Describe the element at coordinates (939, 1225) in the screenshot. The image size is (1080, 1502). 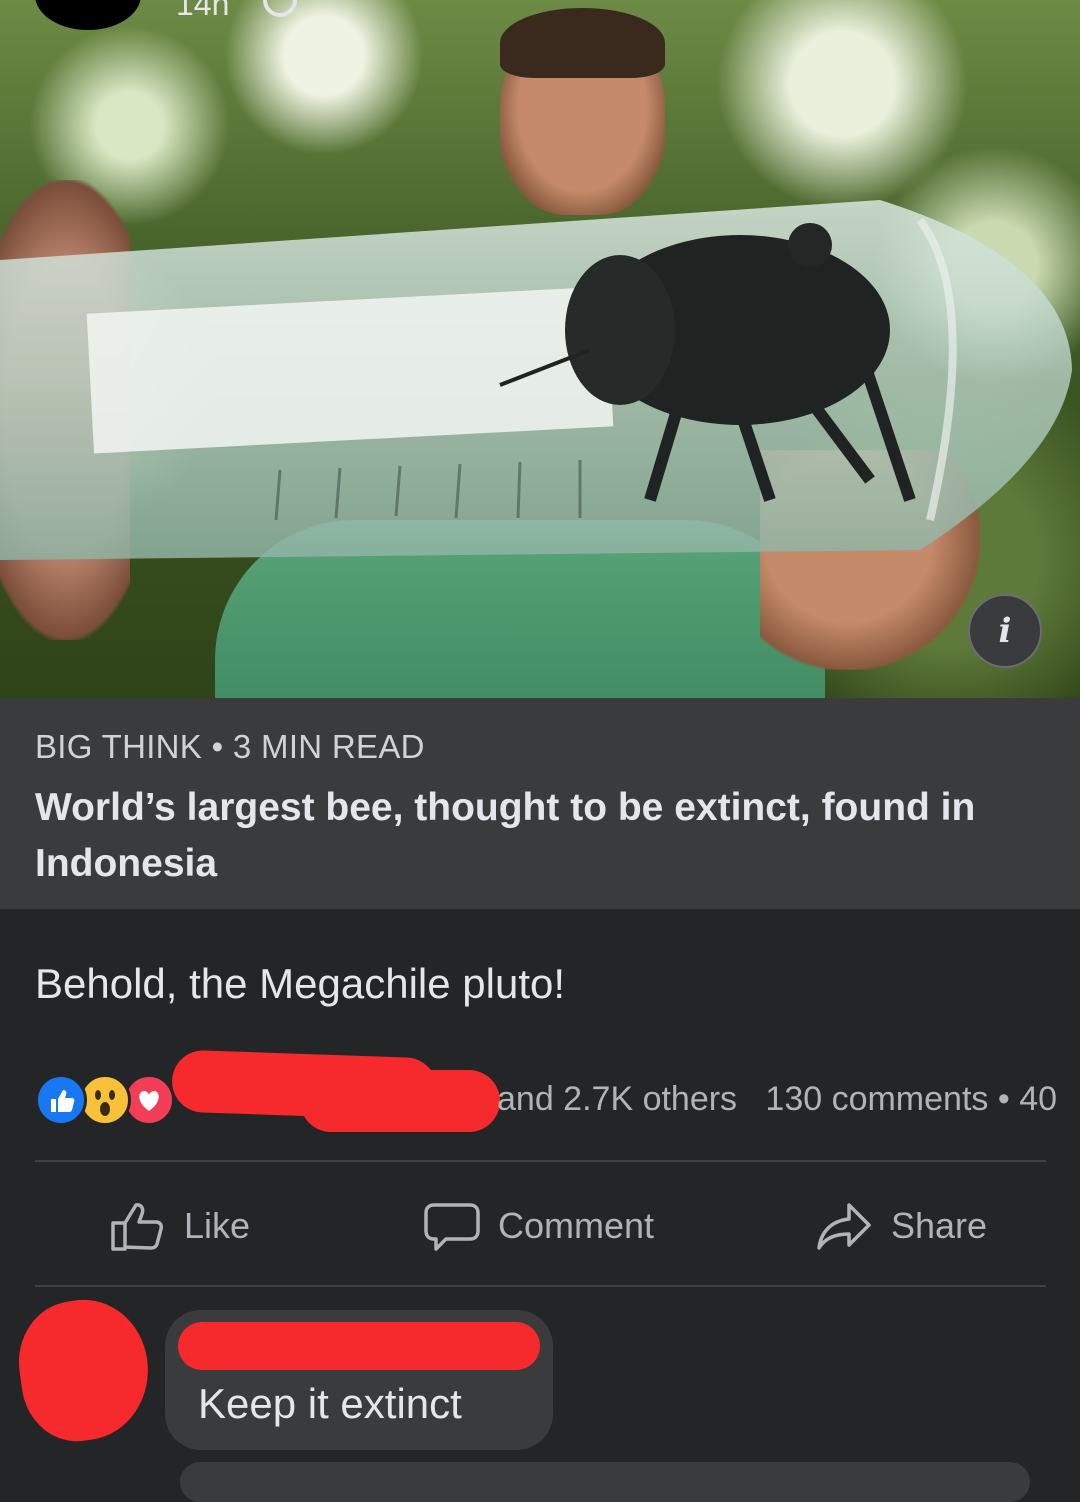
I see `share-label: Share` at that location.